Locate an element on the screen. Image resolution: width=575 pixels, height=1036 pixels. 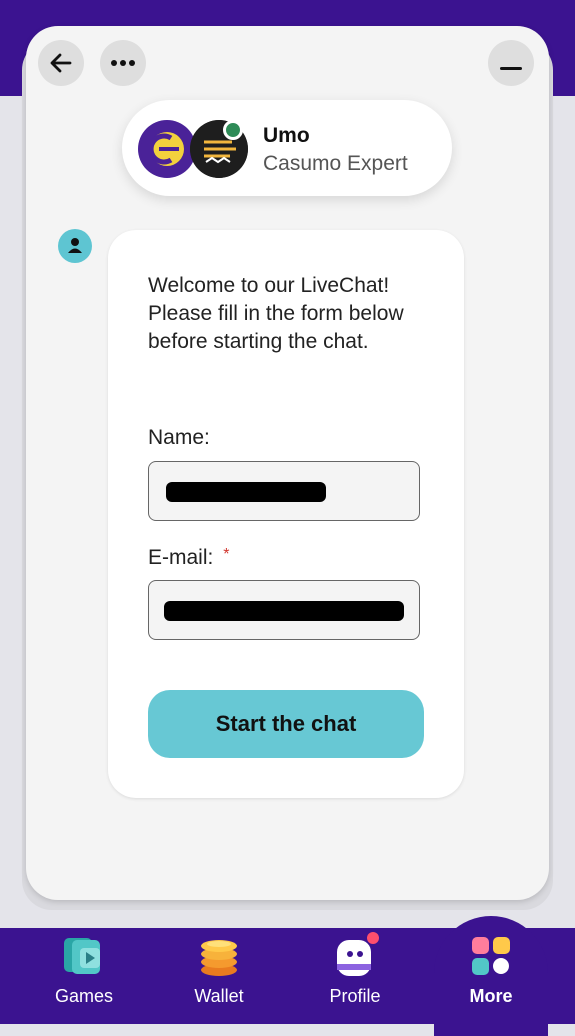
more-options-button is located at coordinates (123, 63).